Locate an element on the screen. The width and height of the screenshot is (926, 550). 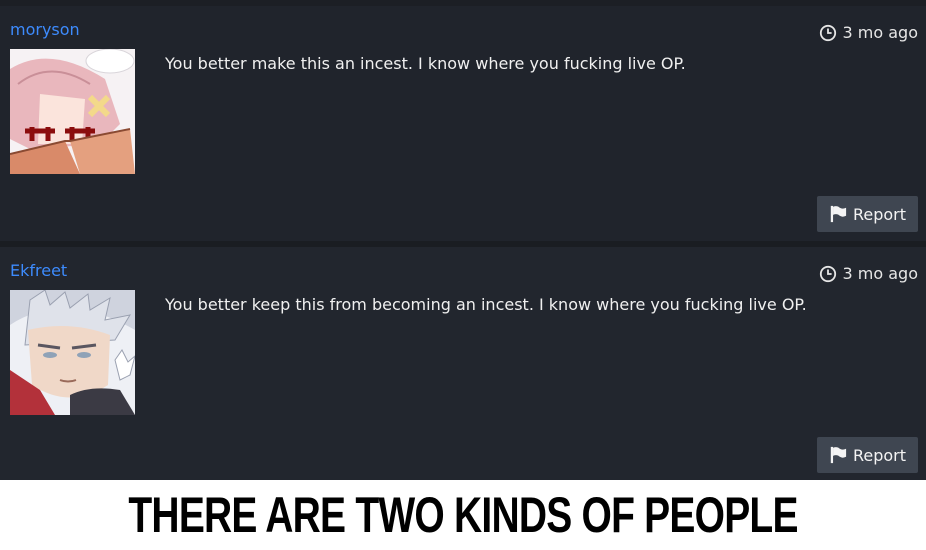
caption-text: THERE ARE TWO KINDS OF PEOPLE is located at coordinates (463, 515).